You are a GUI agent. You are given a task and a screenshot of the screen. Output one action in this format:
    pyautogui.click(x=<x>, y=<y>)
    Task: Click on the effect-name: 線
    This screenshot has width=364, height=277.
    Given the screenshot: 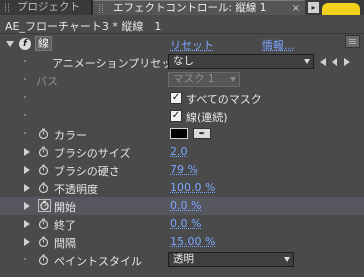 What is the action you would take?
    pyautogui.click(x=43, y=43)
    